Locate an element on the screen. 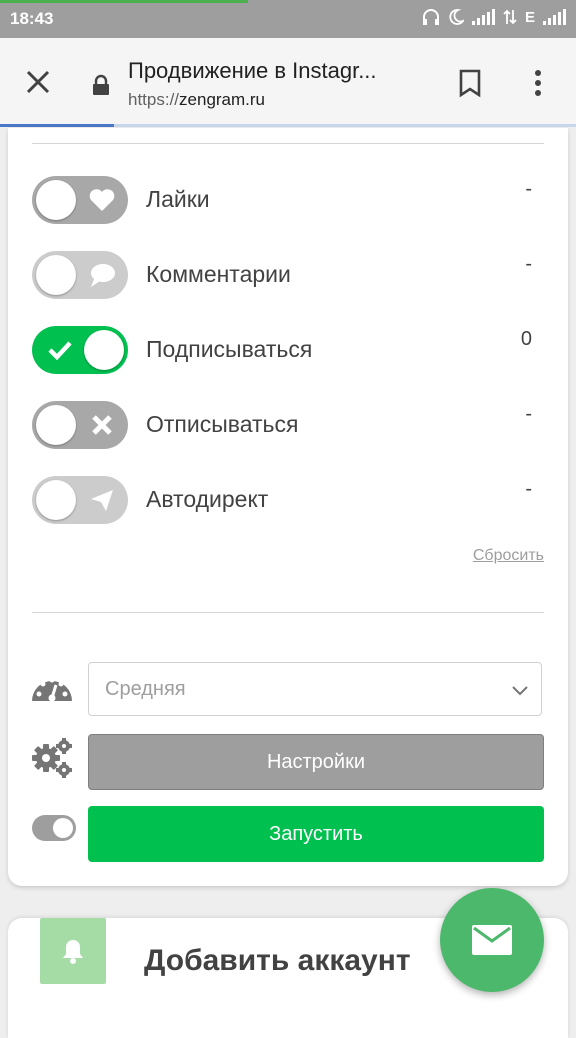  status-bar: 18:43 E is located at coordinates (288, 19).